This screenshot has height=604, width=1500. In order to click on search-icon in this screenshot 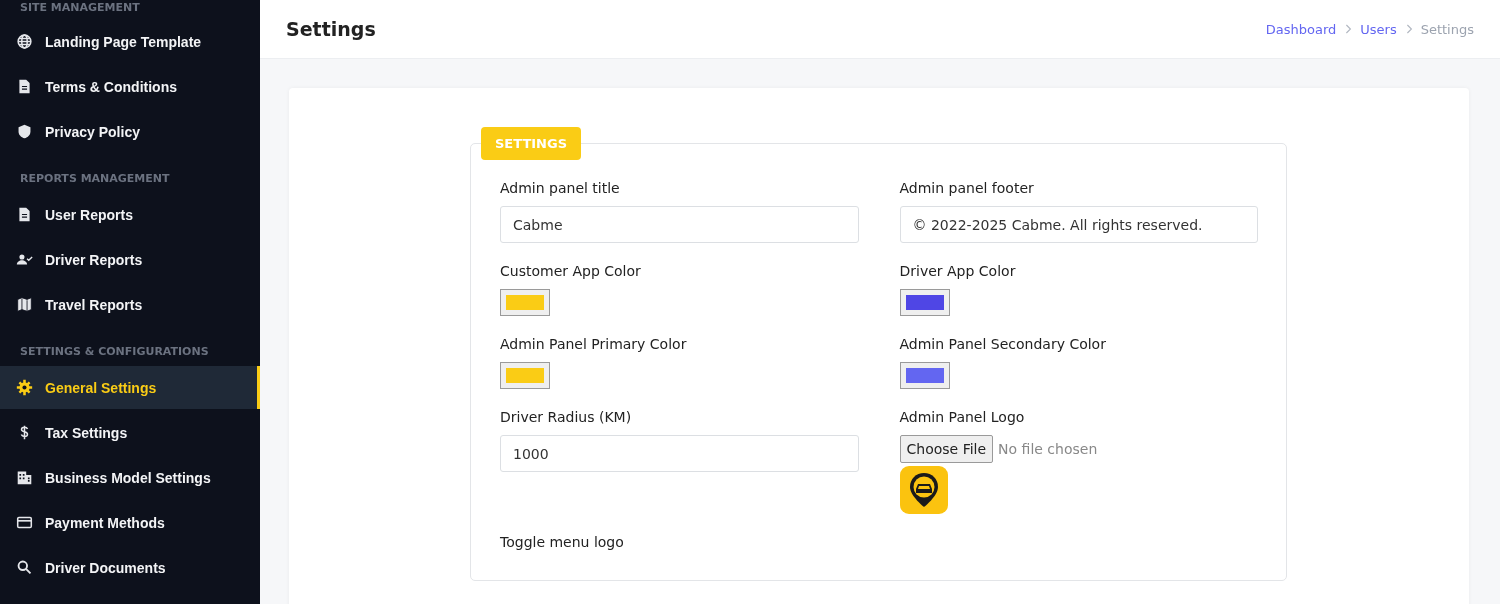, I will do `click(24, 567)`.